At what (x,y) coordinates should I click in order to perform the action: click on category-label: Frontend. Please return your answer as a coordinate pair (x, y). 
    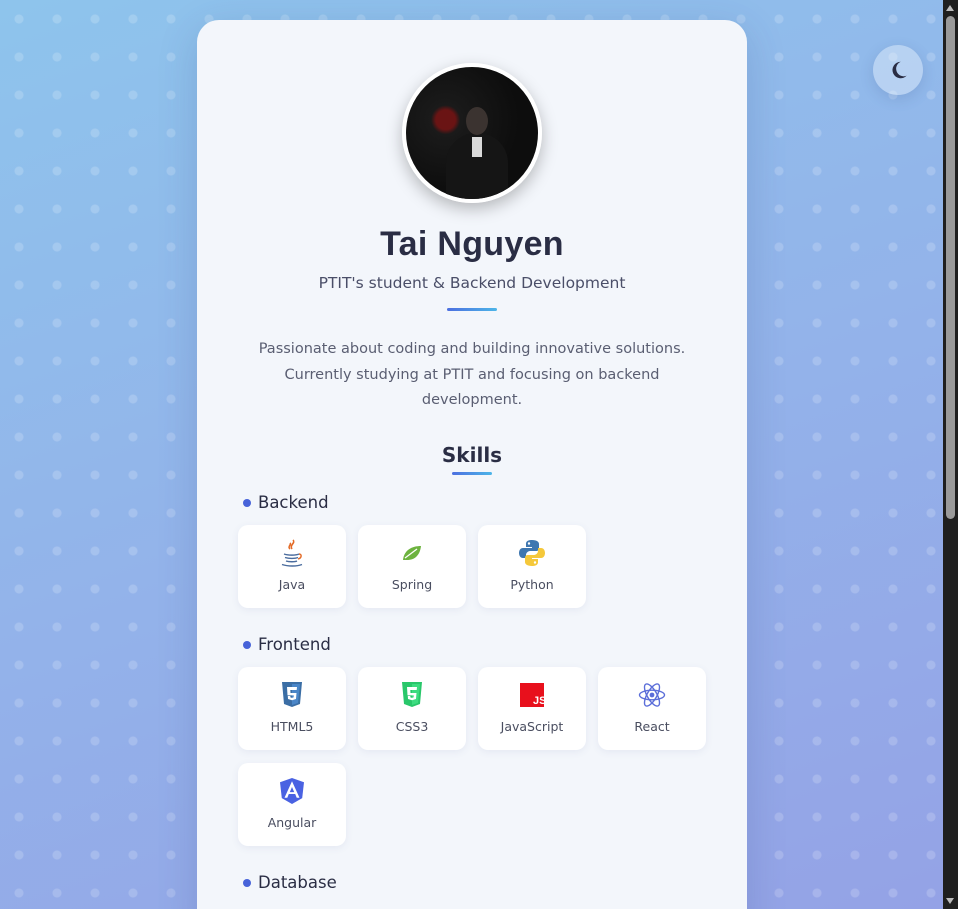
    Looking at the image, I should click on (294, 644).